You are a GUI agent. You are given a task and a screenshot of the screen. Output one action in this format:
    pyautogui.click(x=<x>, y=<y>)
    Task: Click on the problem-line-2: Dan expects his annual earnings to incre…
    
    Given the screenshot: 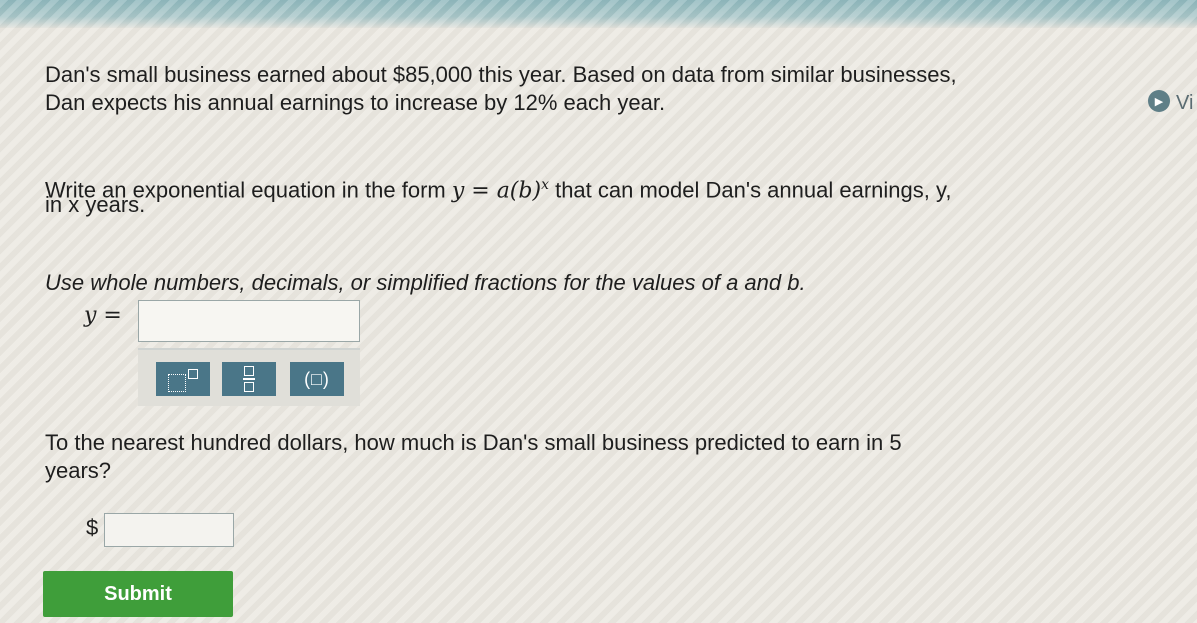 What is the action you would take?
    pyautogui.click(x=355, y=102)
    